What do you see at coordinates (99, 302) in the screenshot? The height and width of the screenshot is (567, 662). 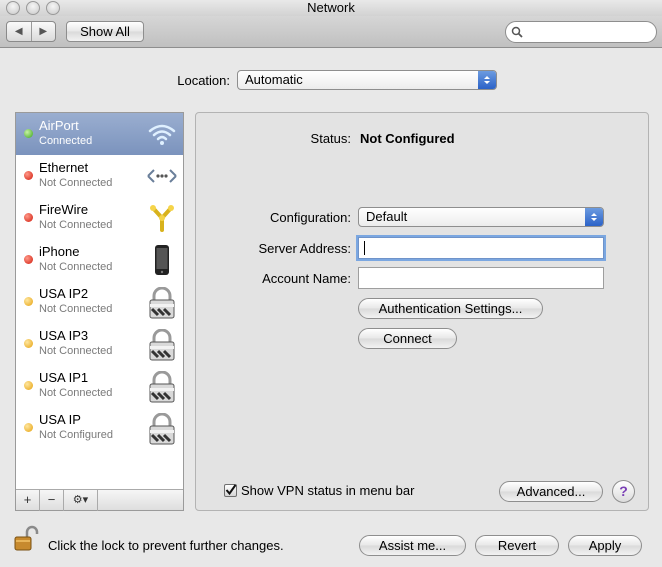 I see `service-item-usa-ip2: USA IP2 Not Connected` at bounding box center [99, 302].